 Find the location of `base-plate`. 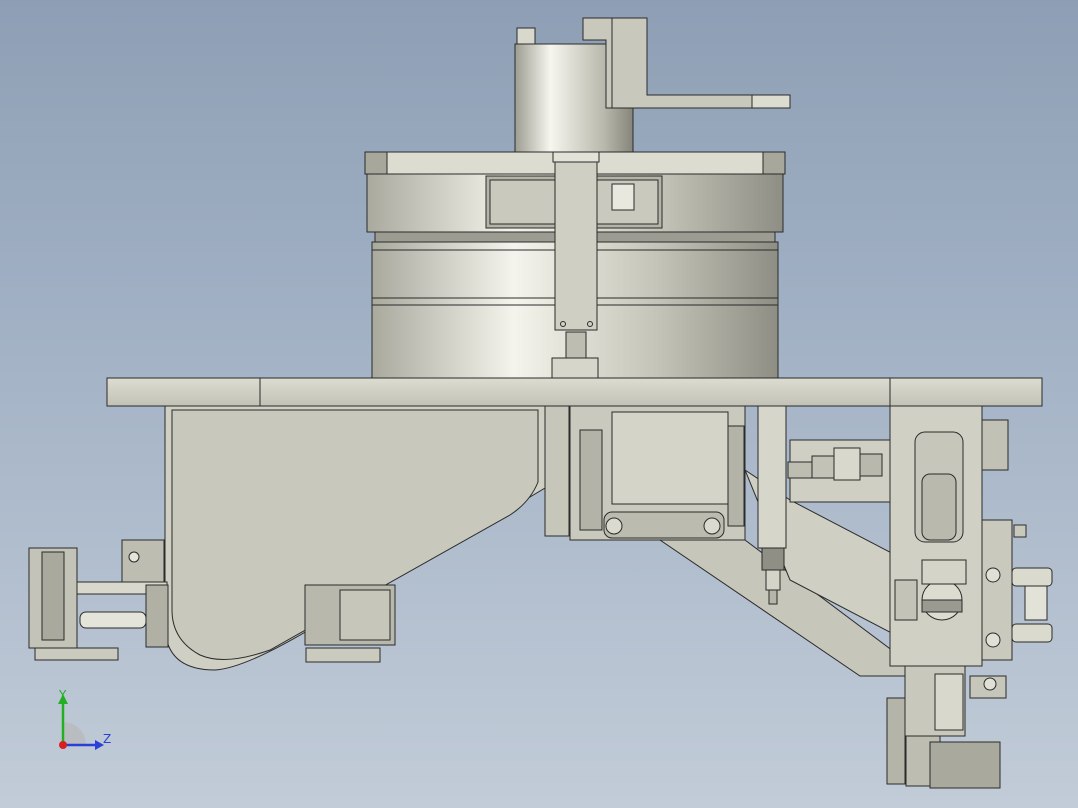

base-plate is located at coordinates (574, 392).